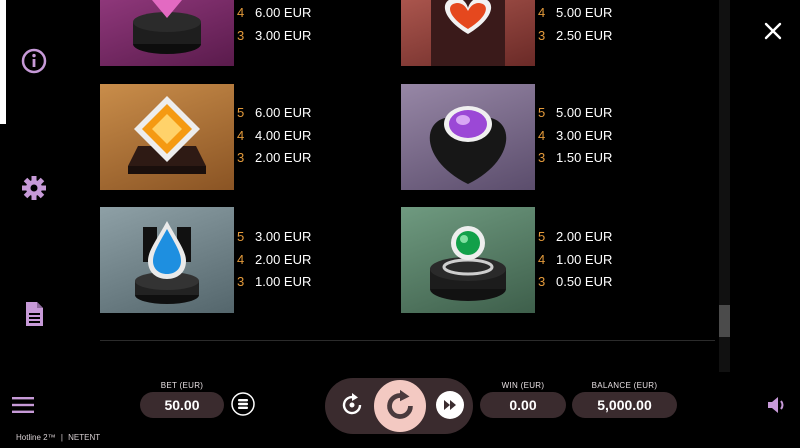 The image size is (800, 448). I want to click on pay-value: 2.50 EUR, so click(584, 35).